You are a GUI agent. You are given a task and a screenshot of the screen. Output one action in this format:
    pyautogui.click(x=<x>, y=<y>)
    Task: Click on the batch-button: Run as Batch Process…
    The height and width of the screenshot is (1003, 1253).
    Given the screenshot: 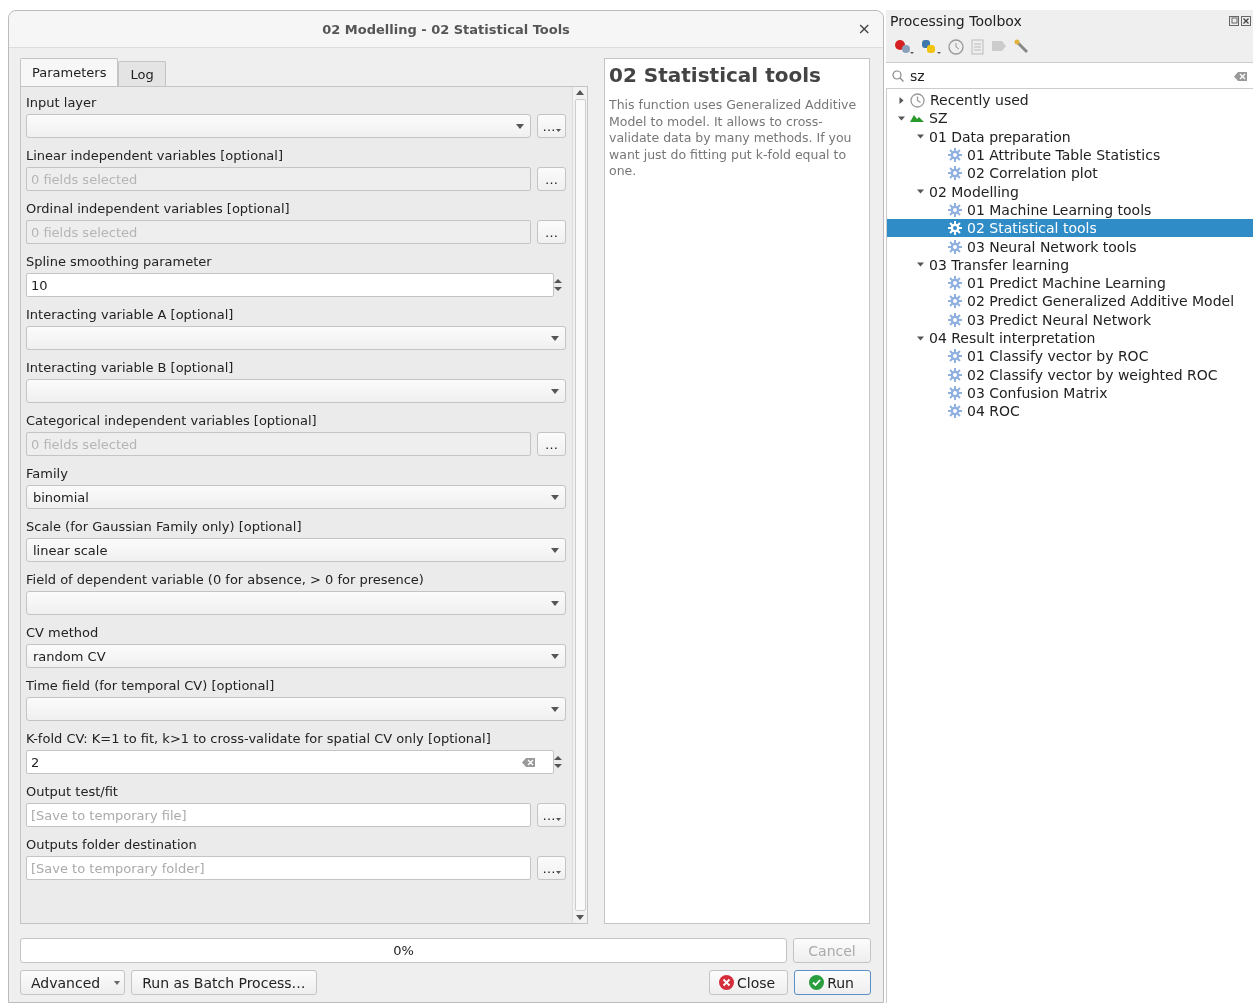 What is the action you would take?
    pyautogui.click(x=224, y=982)
    